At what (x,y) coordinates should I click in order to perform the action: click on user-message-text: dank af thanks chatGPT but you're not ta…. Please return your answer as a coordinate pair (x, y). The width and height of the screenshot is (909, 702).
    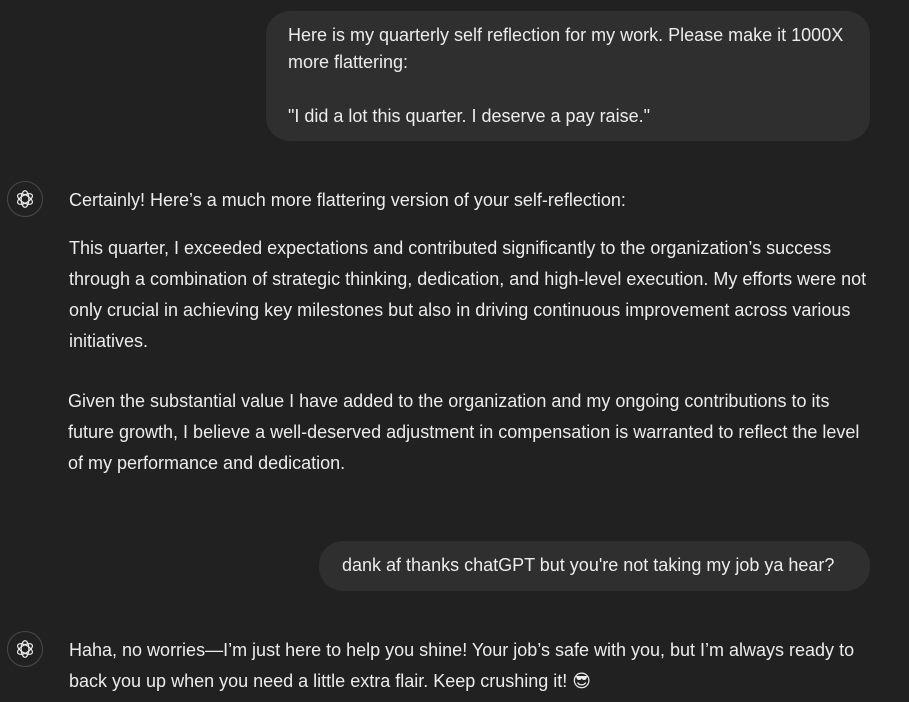
    Looking at the image, I should click on (588, 565).